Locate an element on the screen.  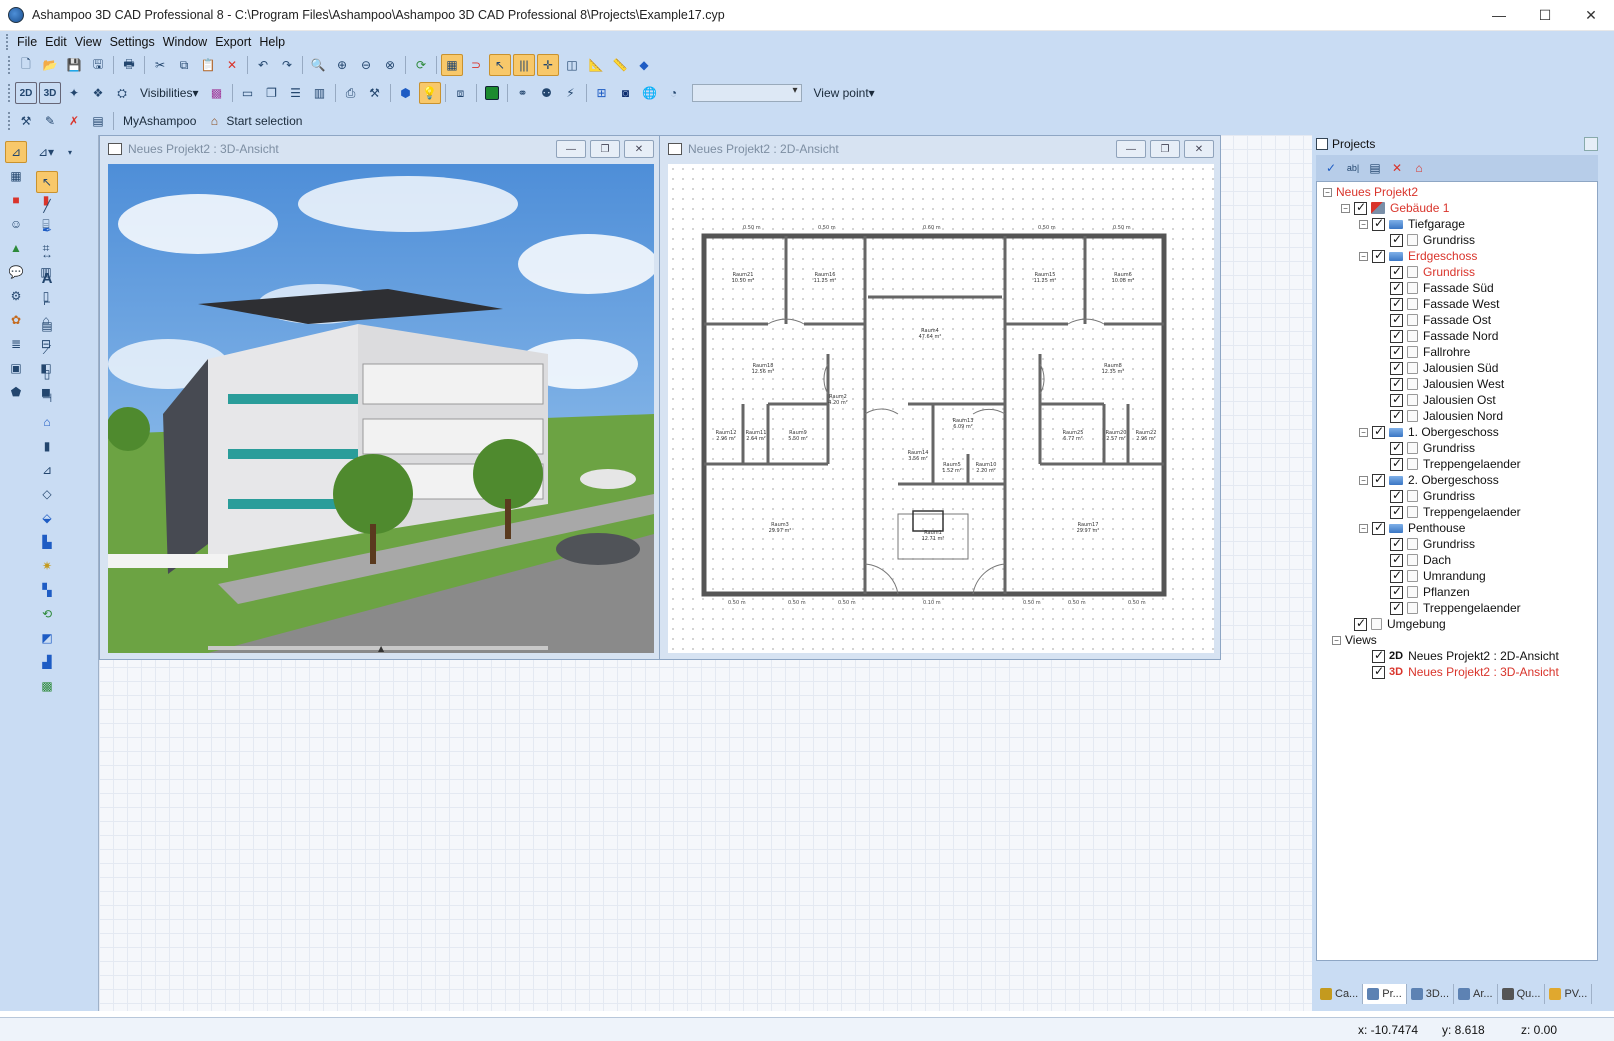
sun-clock-icon: ◔ is located at coordinates (674, 93).